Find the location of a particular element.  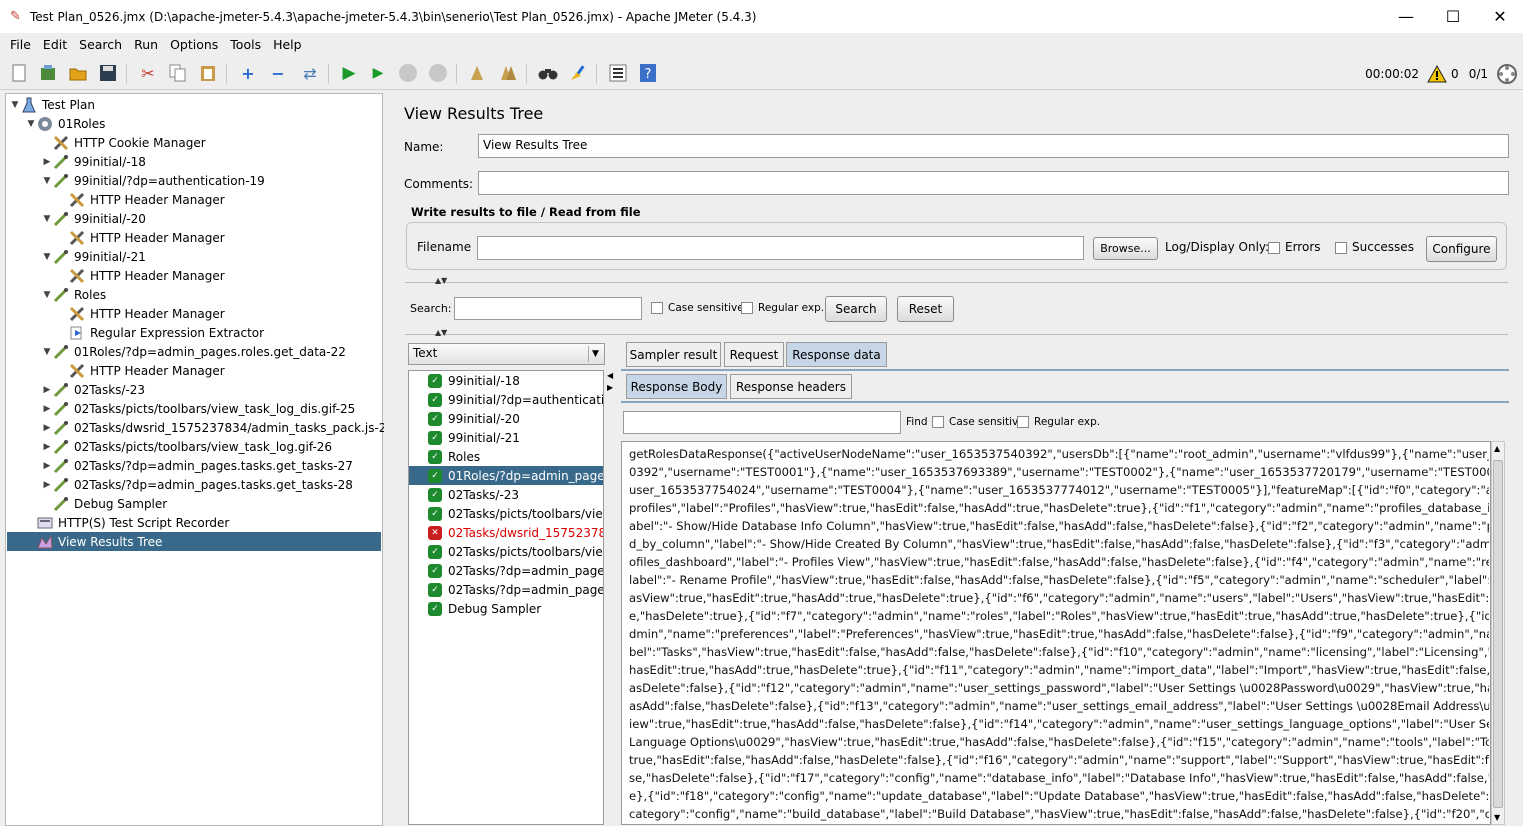

find-field is located at coordinates (762, 422).